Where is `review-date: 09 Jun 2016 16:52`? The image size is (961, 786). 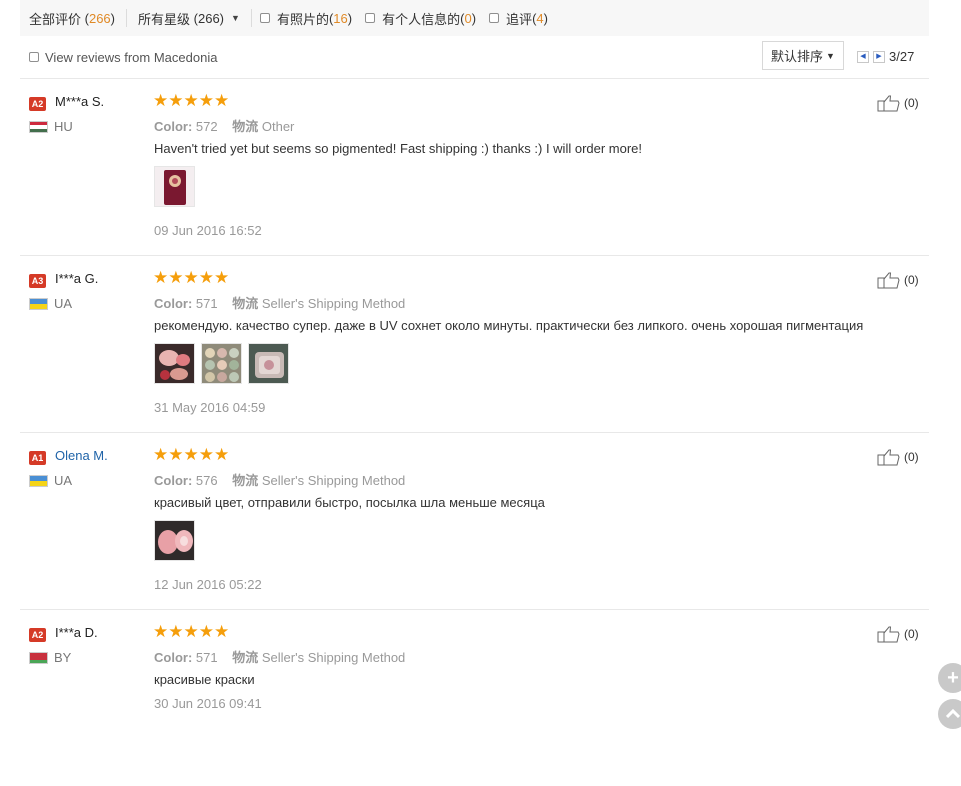 review-date: 09 Jun 2016 16:52 is located at coordinates (208, 230).